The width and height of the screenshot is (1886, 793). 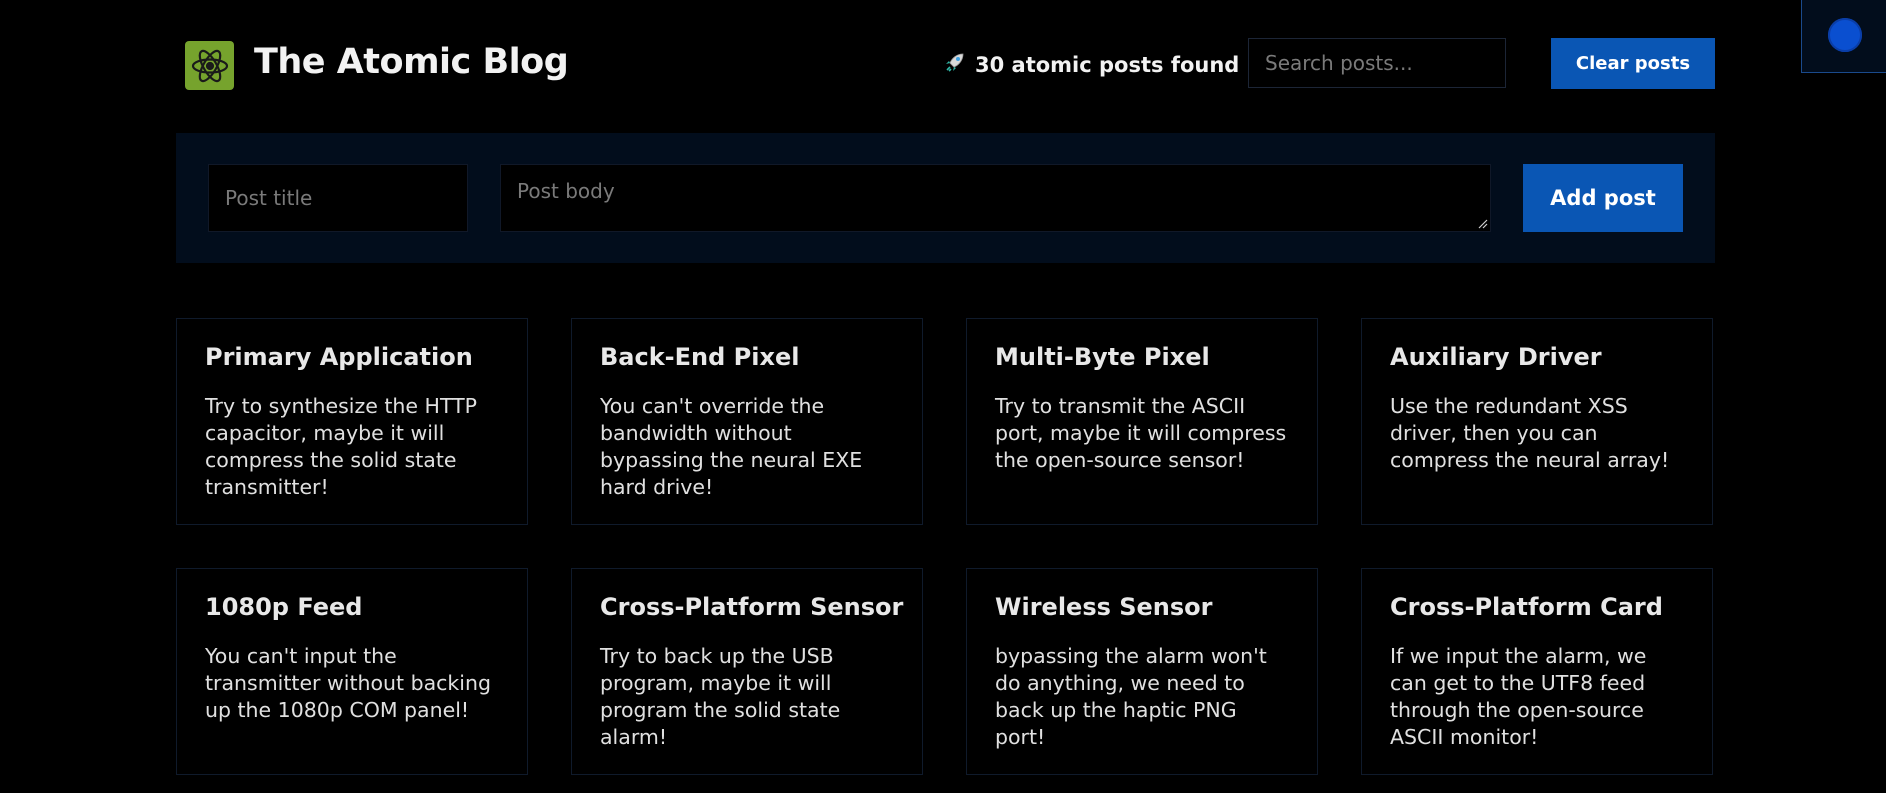 What do you see at coordinates (752, 607) in the screenshot?
I see `post-title: Cross-Platform Sensor` at bounding box center [752, 607].